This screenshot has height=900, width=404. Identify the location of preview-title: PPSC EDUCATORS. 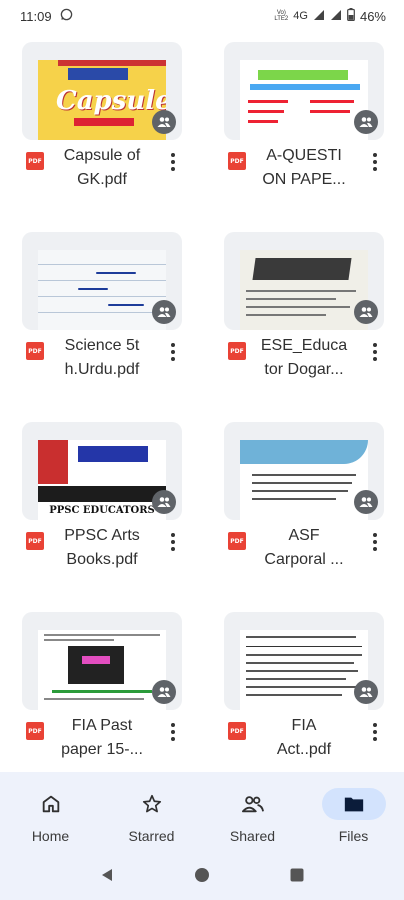
(102, 510).